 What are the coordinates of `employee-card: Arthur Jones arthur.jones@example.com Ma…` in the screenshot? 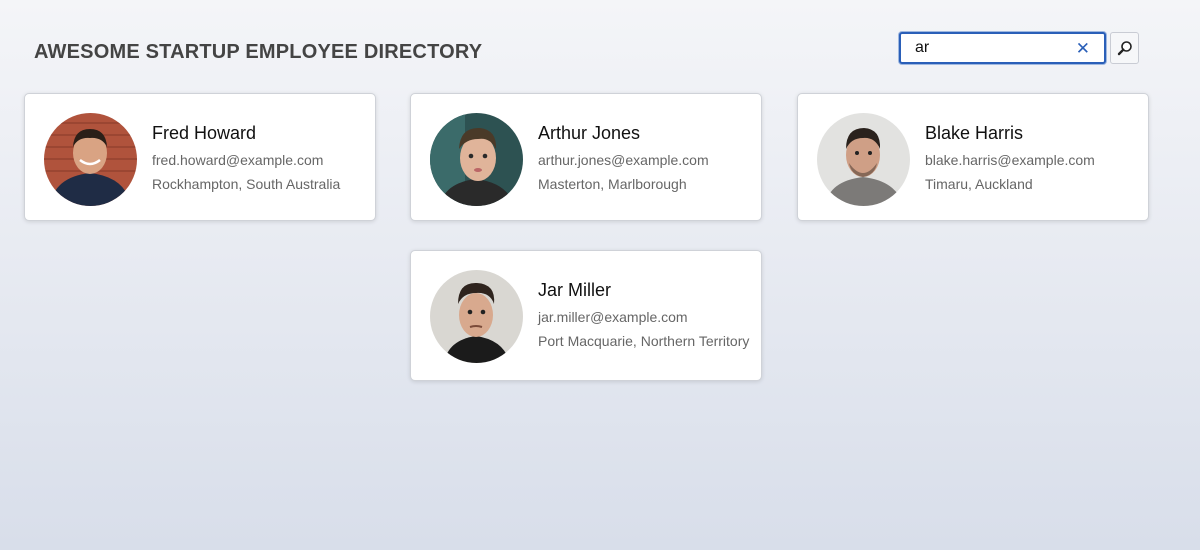 It's located at (586, 157).